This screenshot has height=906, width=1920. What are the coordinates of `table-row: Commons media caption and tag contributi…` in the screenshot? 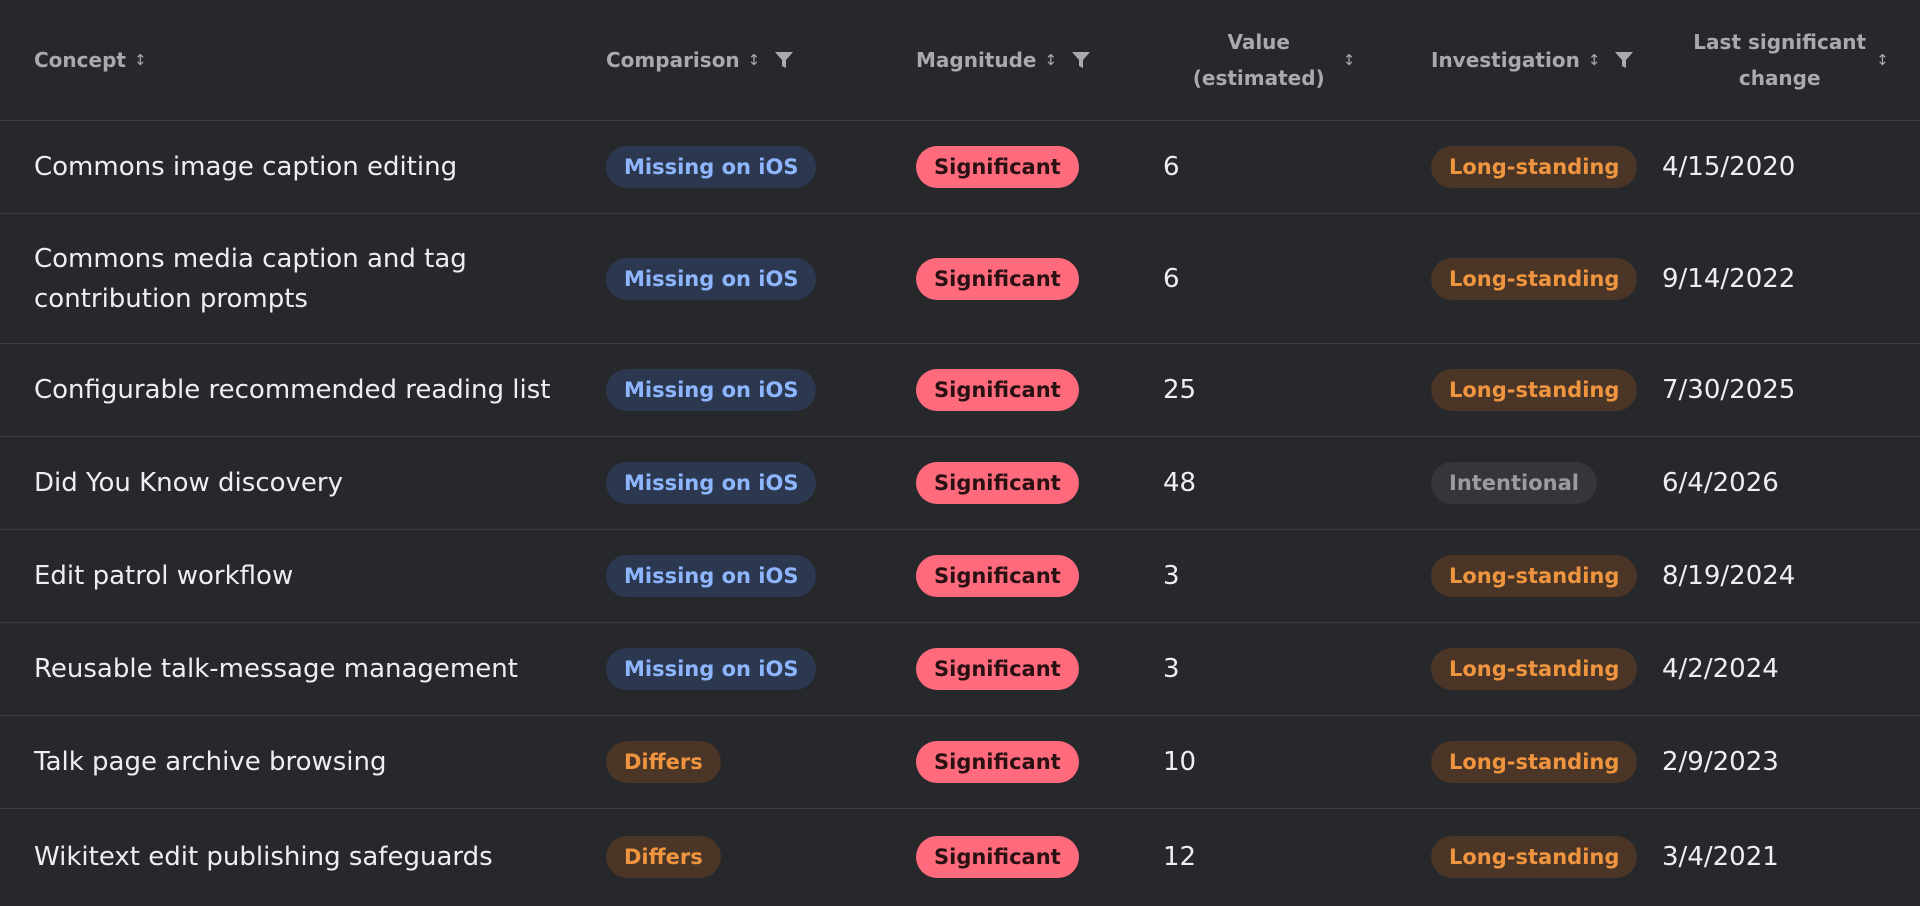 It's located at (960, 279).